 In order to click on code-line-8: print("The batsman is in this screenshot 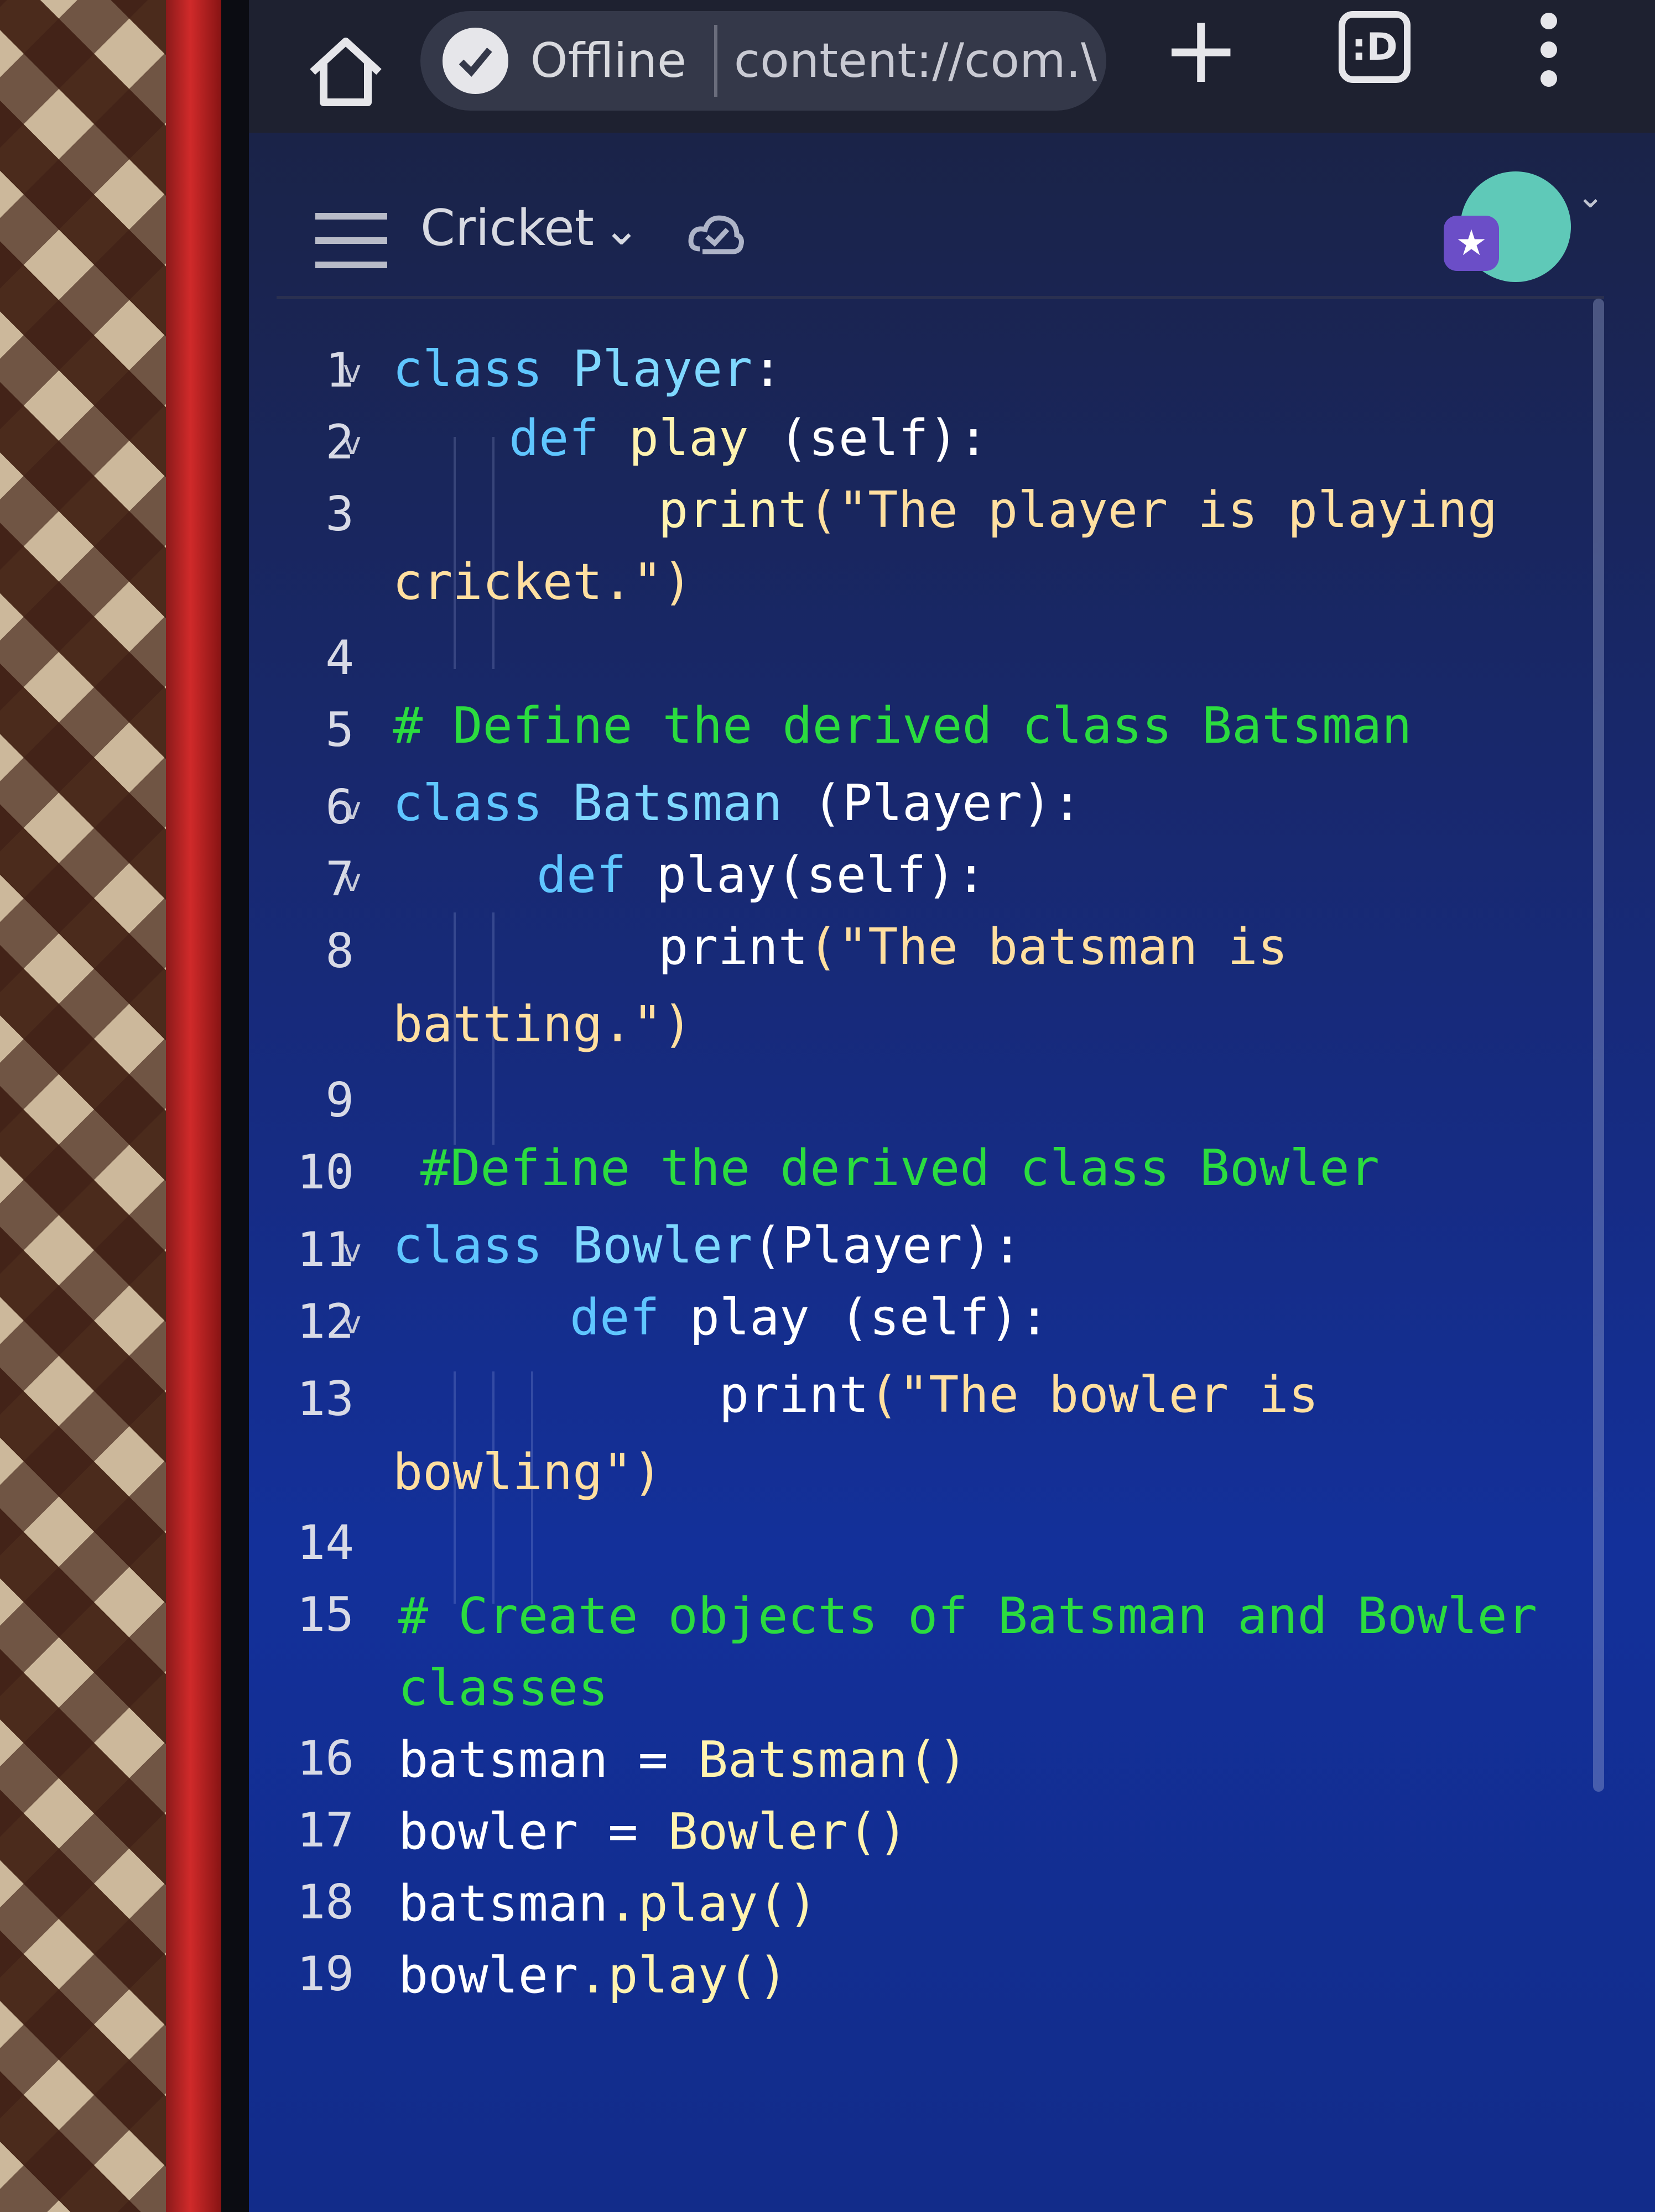, I will do `click(973, 947)`.